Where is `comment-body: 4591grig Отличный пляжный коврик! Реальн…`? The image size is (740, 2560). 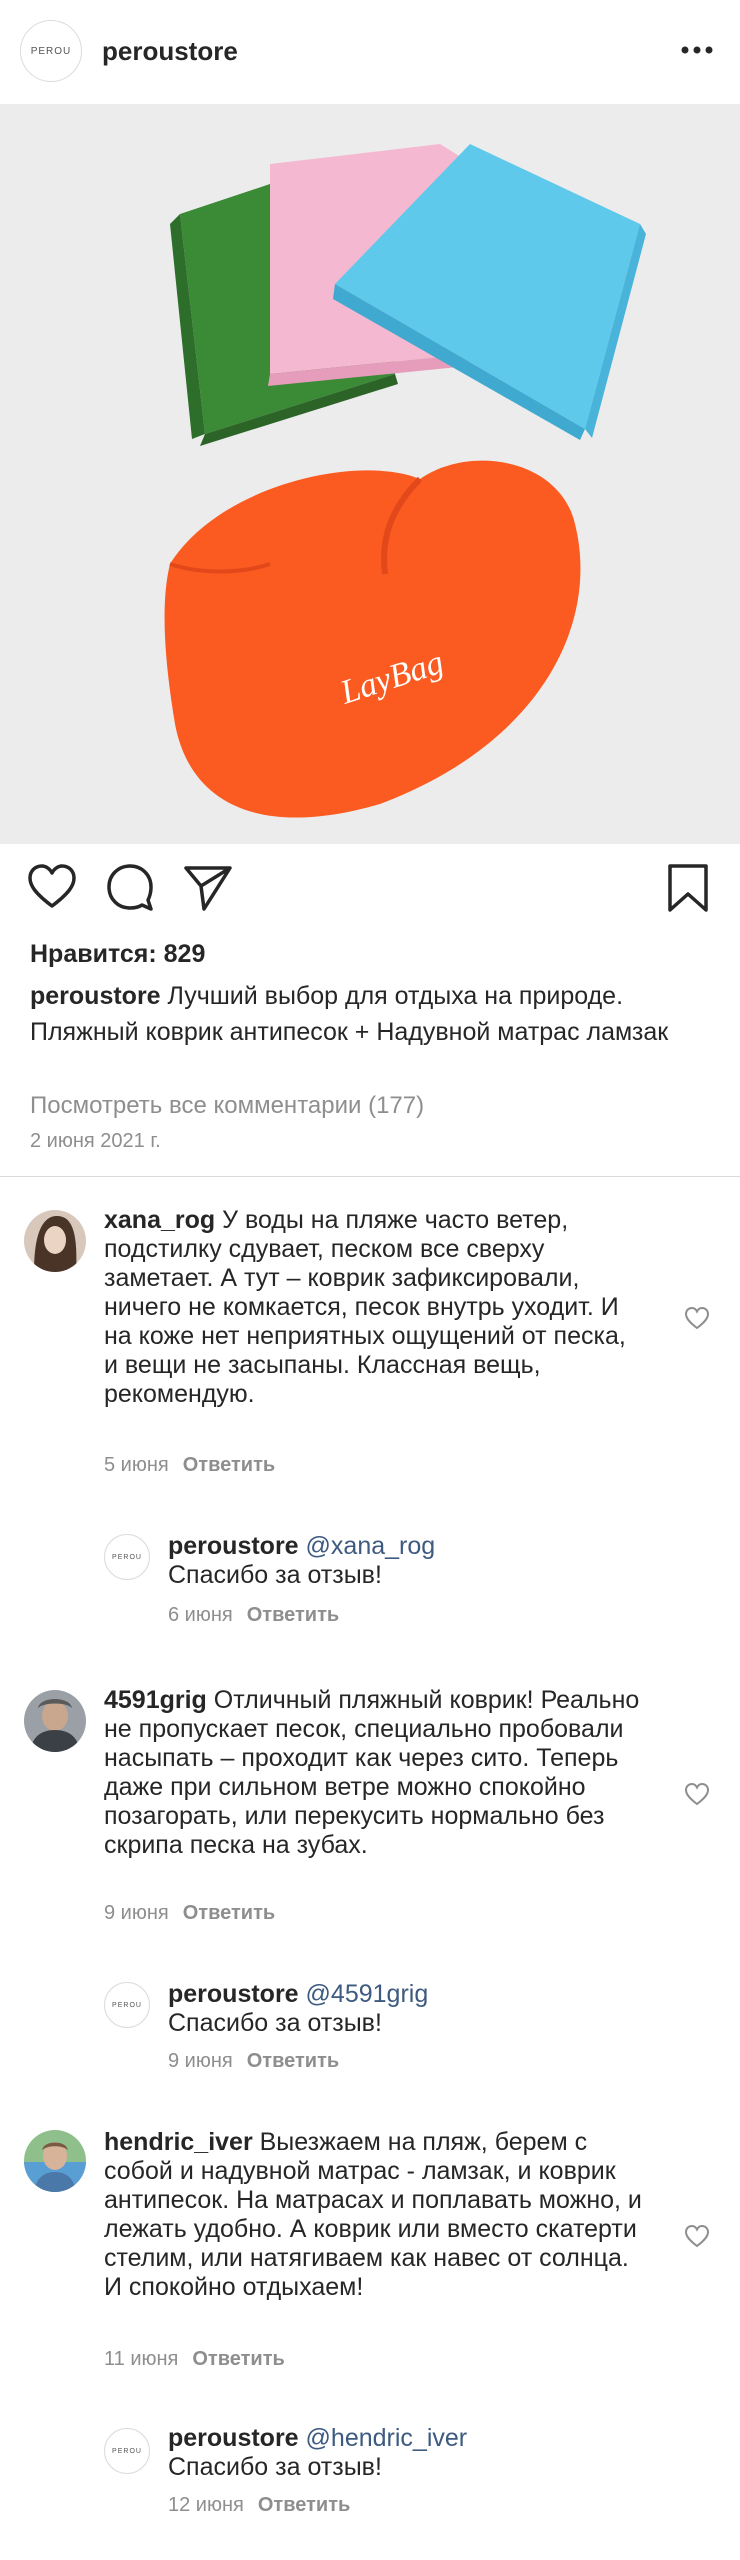 comment-body: 4591grig Отличный пляжный коврик! Реальн… is located at coordinates (374, 1773).